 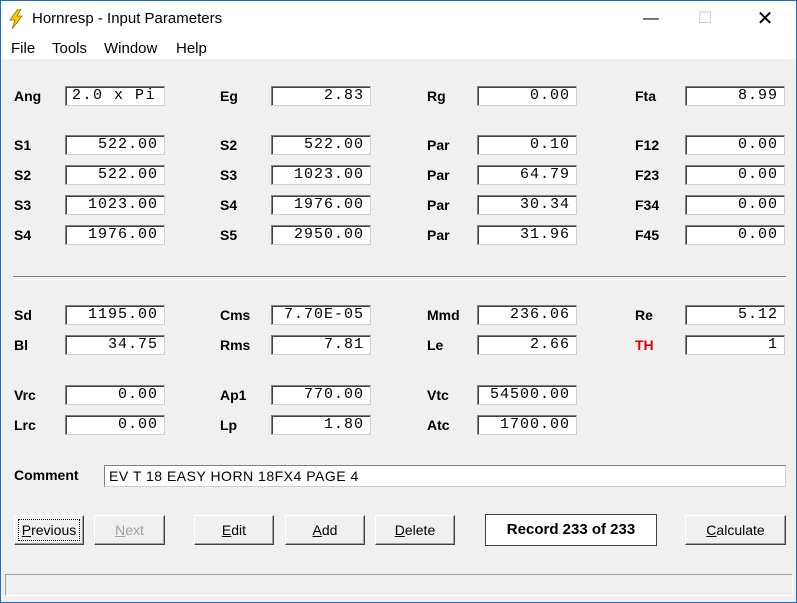 I want to click on param-field-f12: 0.00, so click(x=735, y=145).